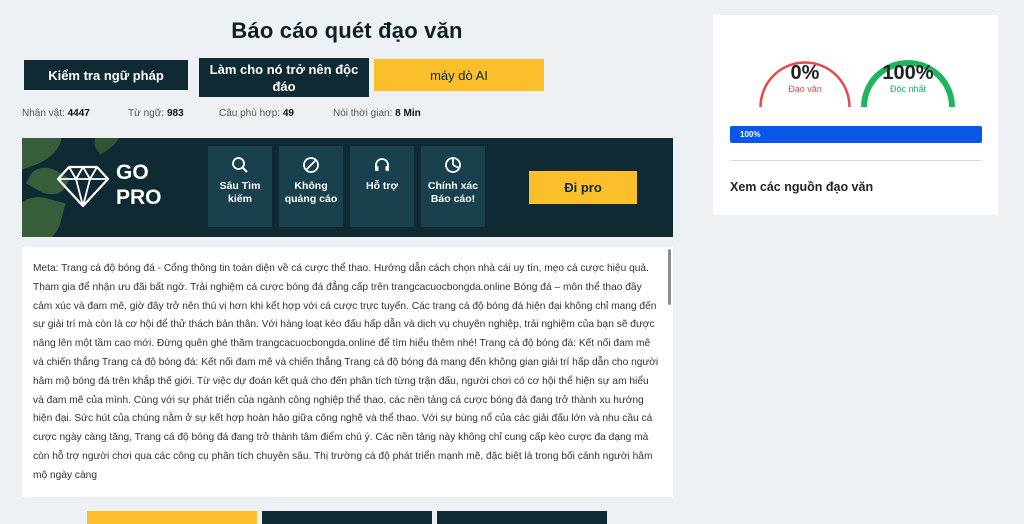 The width and height of the screenshot is (1024, 524). I want to click on feature-support: Hỗ trợ, so click(382, 186).